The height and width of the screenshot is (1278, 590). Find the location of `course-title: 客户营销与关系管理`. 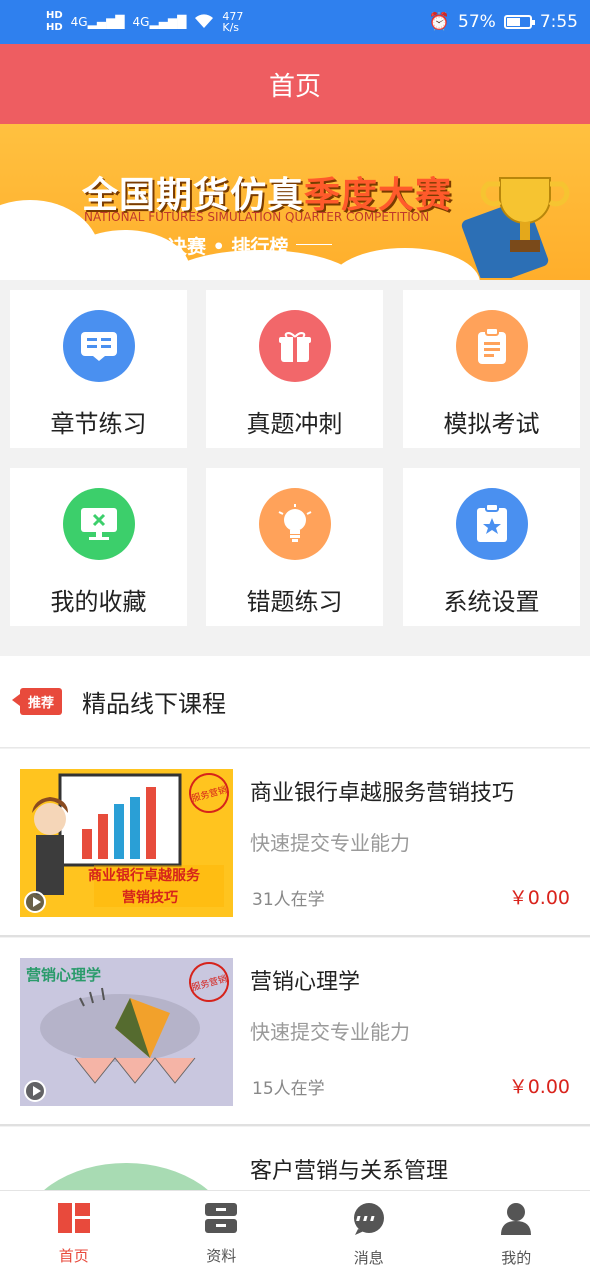

course-title: 客户营销与关系管理 is located at coordinates (349, 1171).